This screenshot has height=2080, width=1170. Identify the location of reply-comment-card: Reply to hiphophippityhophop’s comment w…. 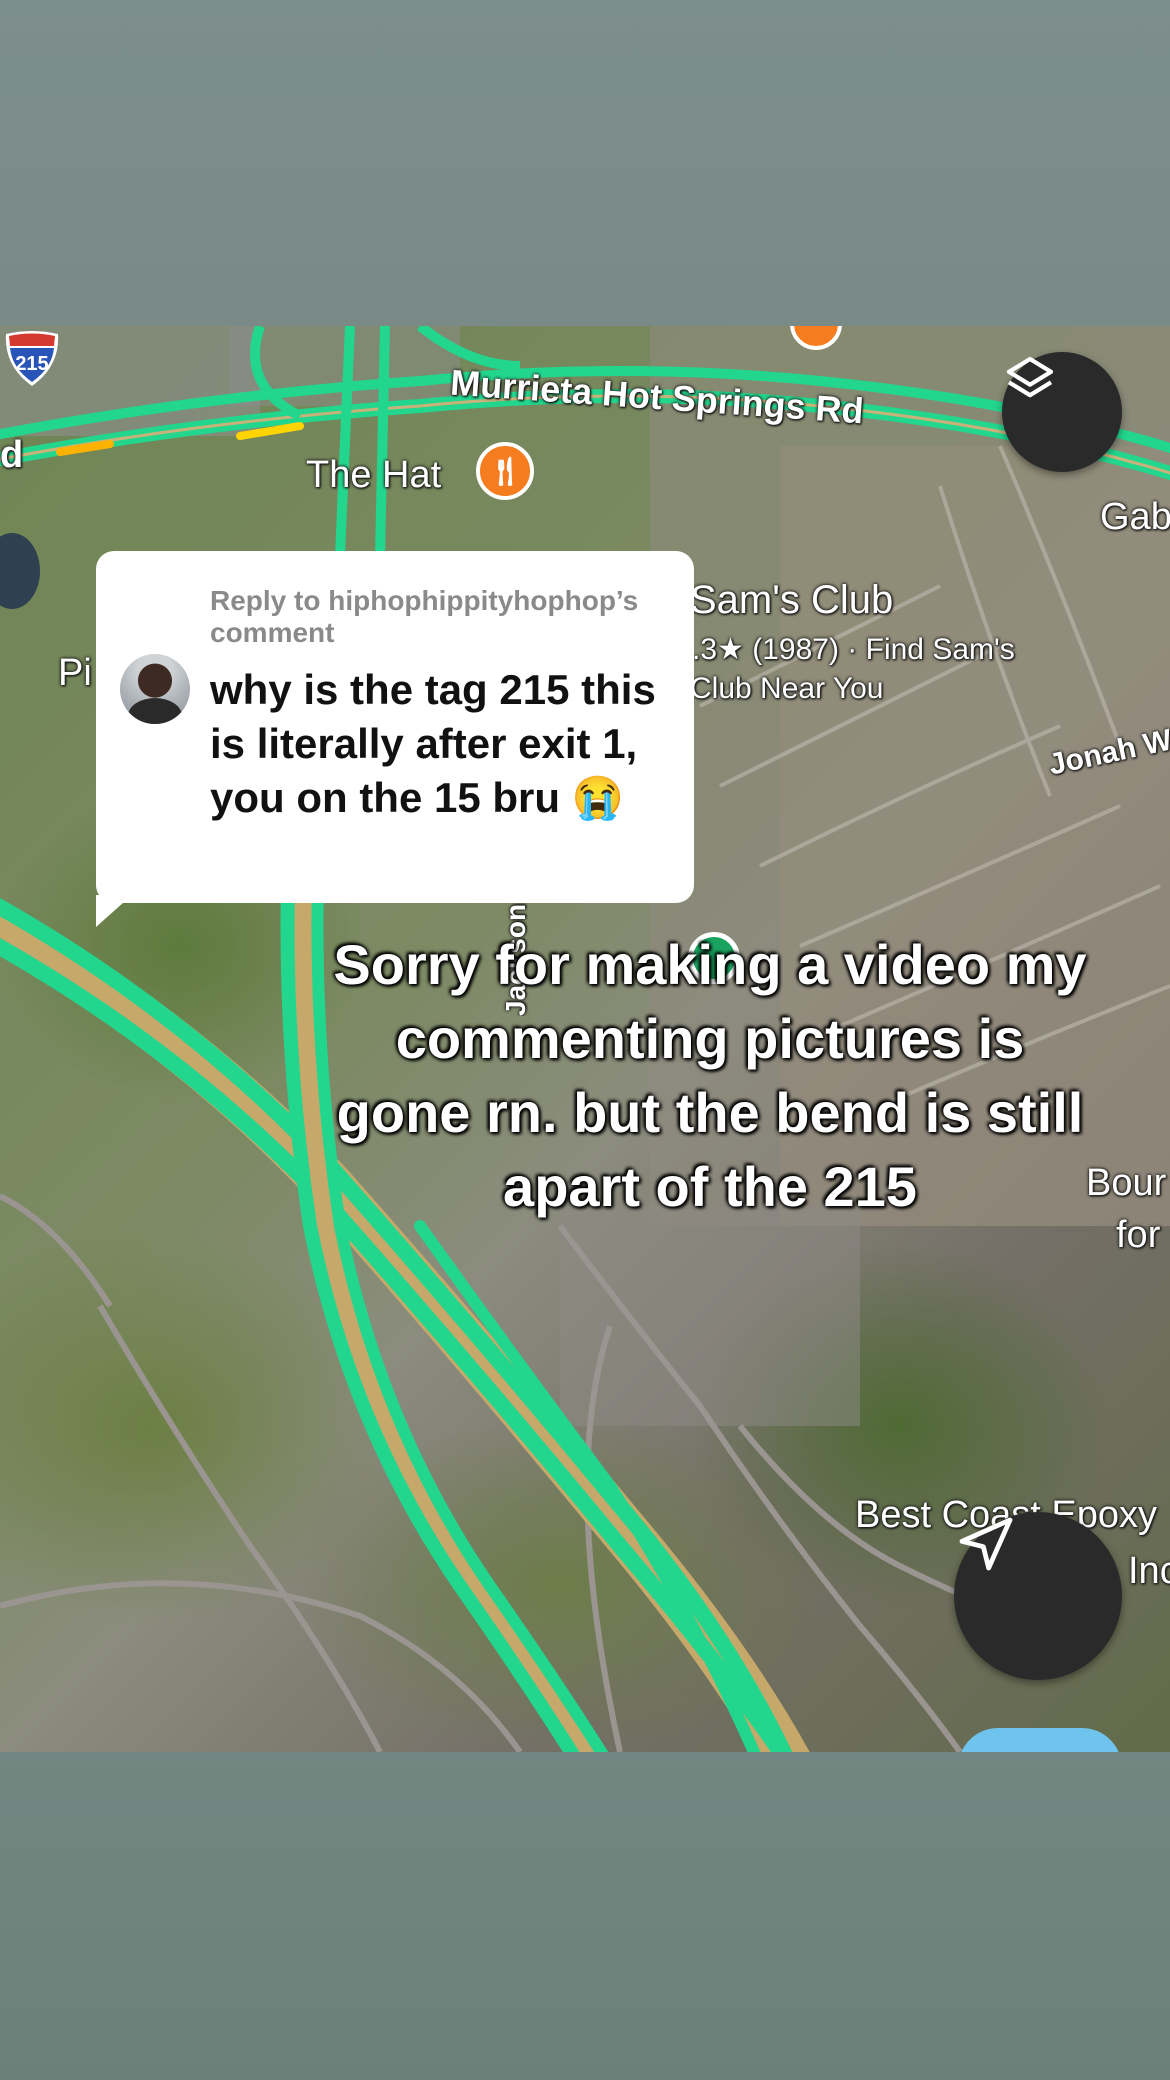
(395, 727).